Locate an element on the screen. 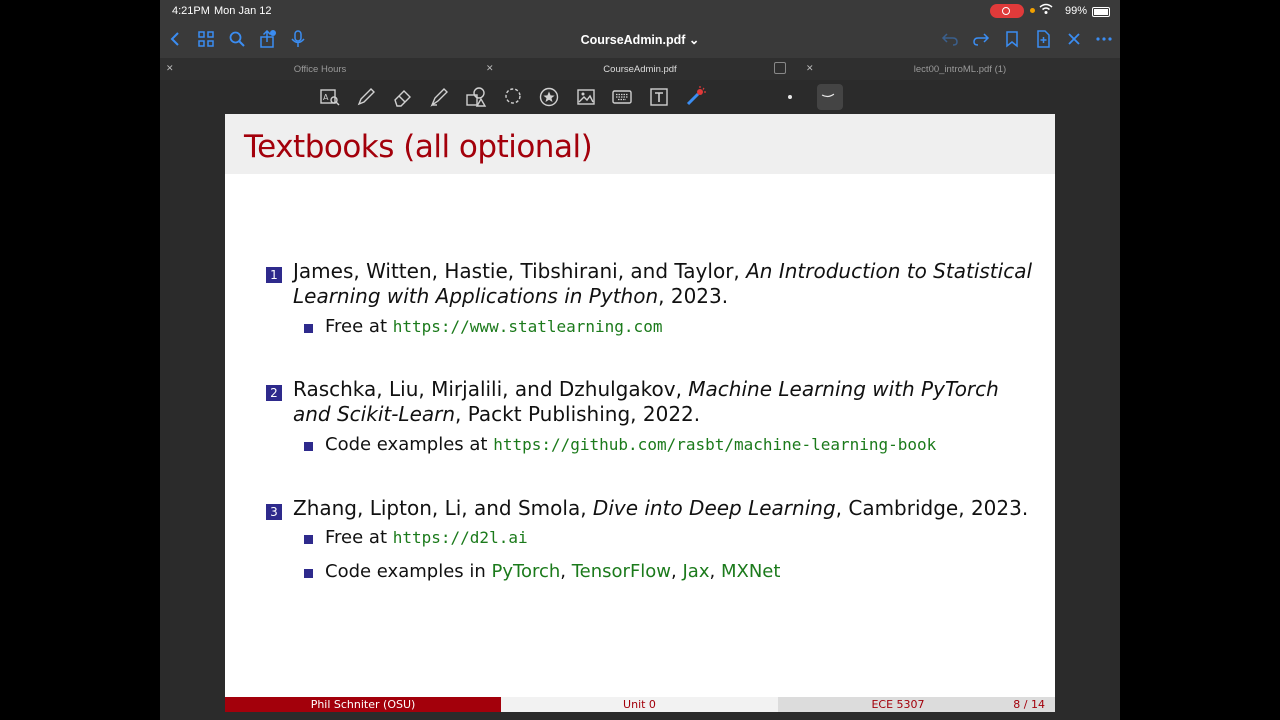 This screenshot has height=720, width=1280. link-tensorflow: TensorFlow is located at coordinates (621, 571).